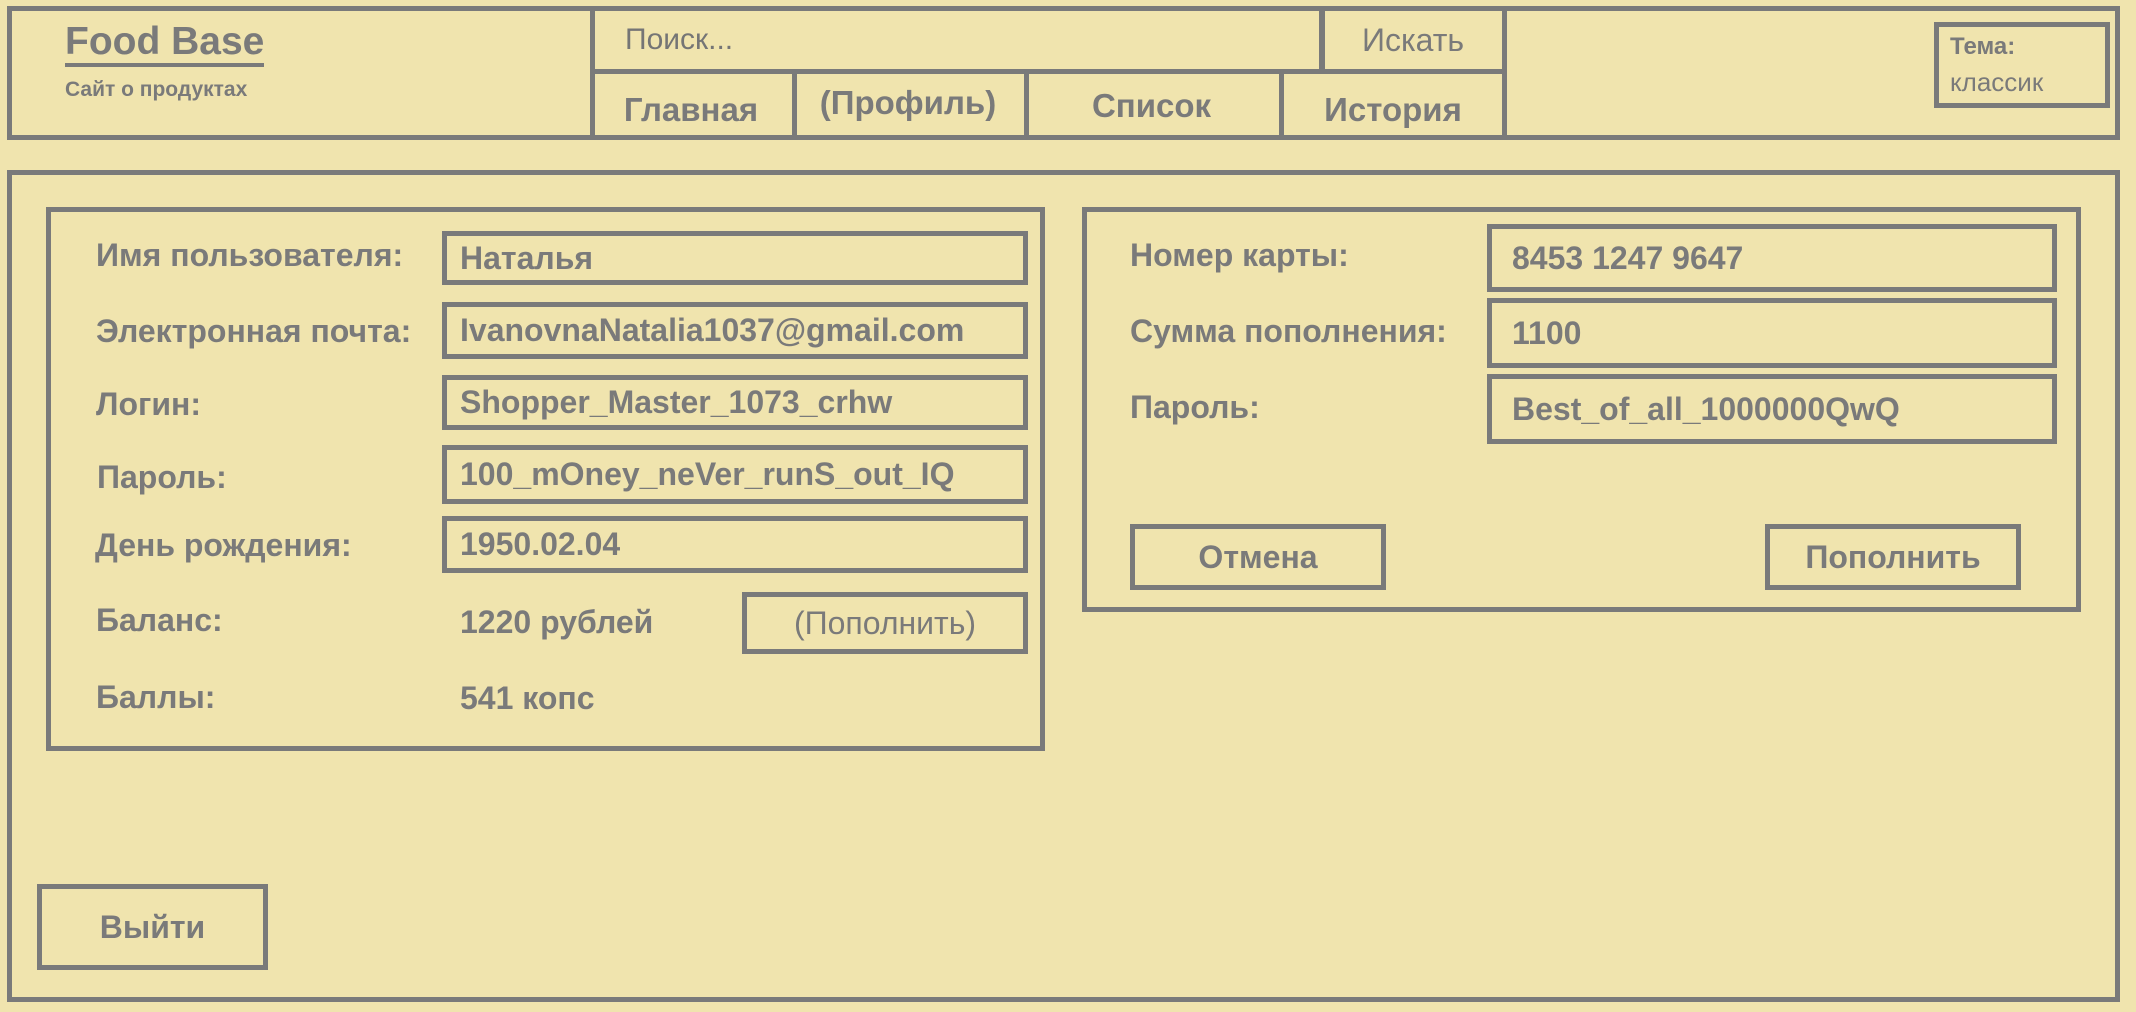  I want to click on search-button: Искать, so click(1413, 40).